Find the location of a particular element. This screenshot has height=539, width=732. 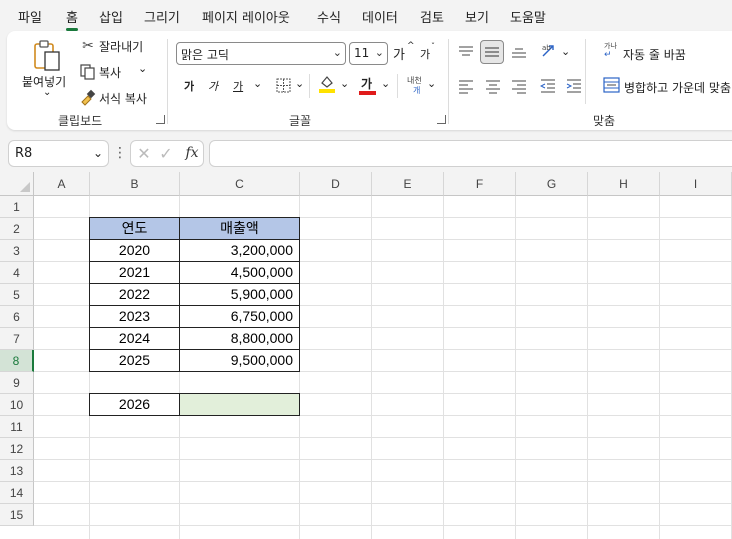

name-box: R8 ⌄ is located at coordinates (58, 153).